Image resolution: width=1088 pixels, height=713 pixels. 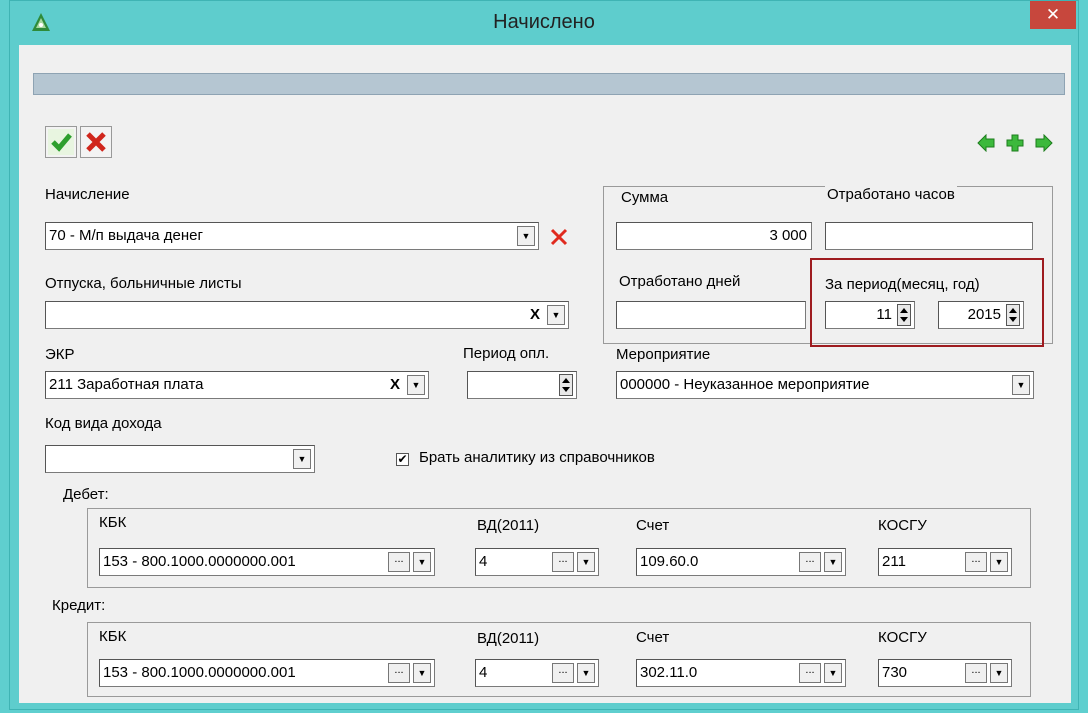 I want to click on brat-label: Брать аналитику из справочников, so click(x=537, y=457).